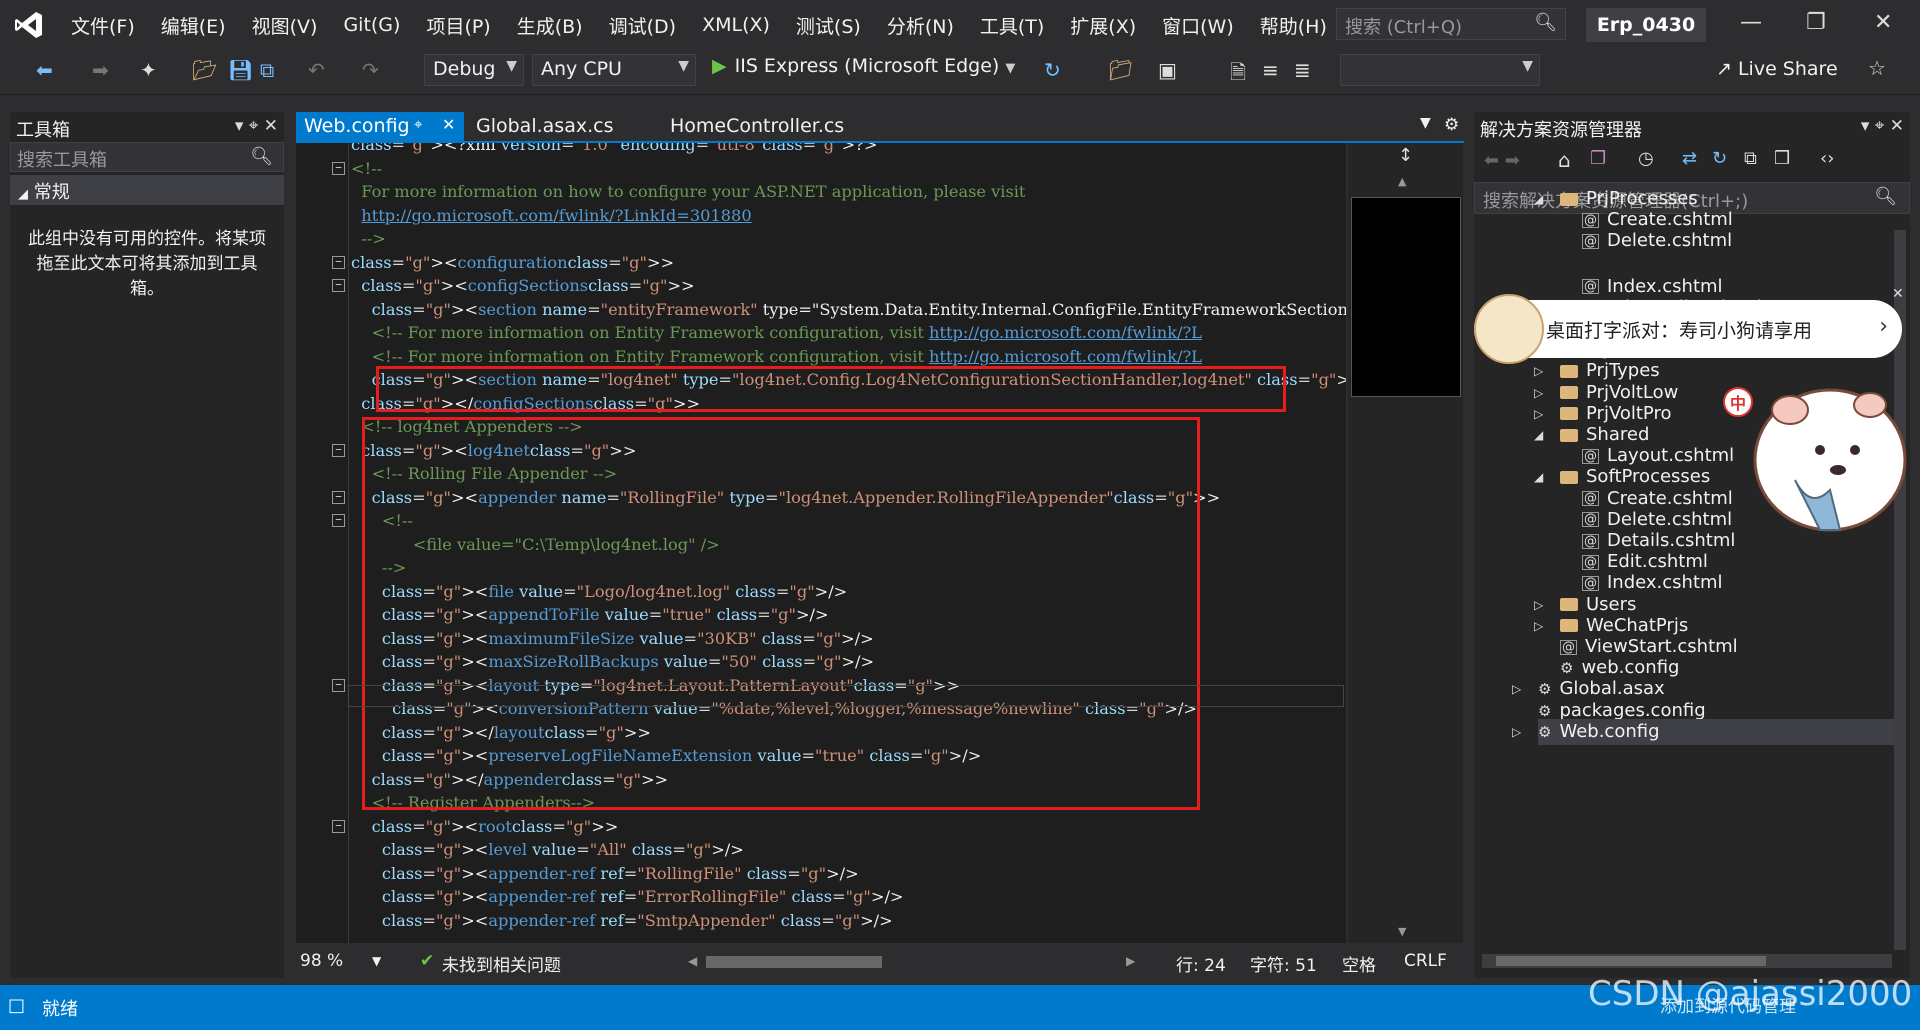 The width and height of the screenshot is (1920, 1030). I want to click on feedback-icon: ☆, so click(1877, 68).